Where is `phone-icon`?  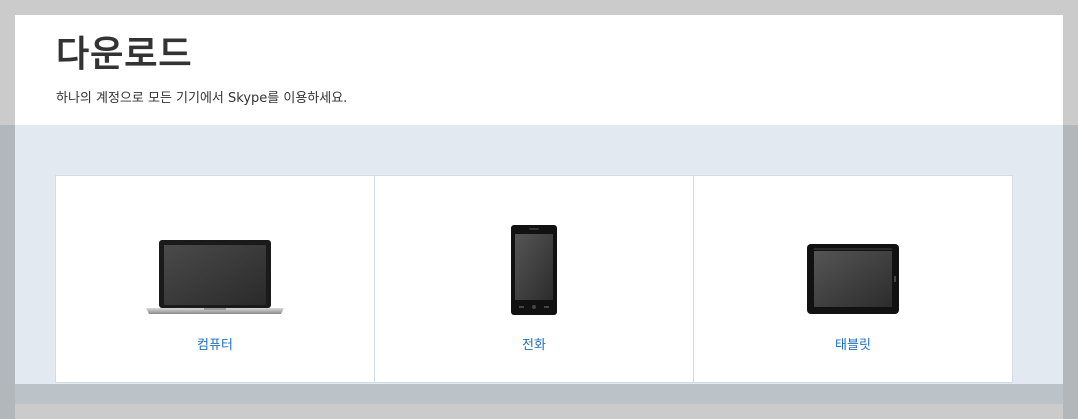
phone-icon is located at coordinates (534, 266).